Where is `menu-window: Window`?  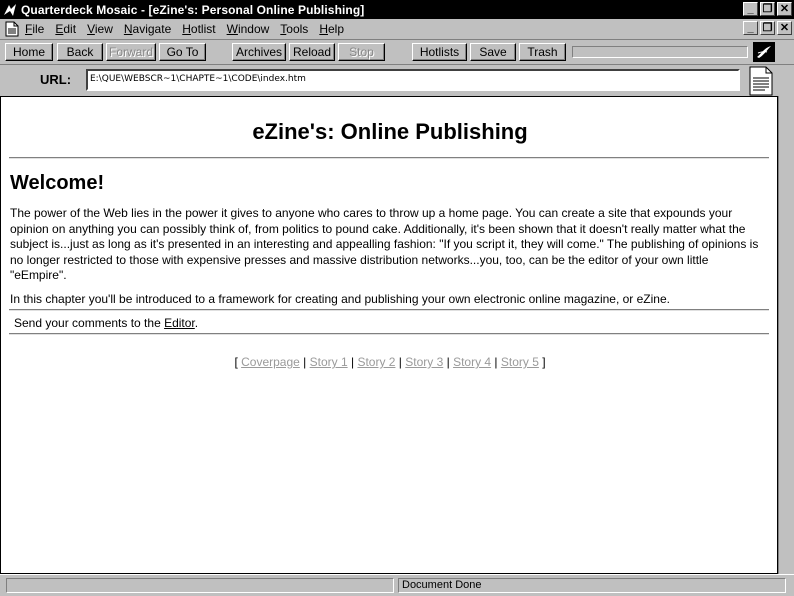
menu-window: Window is located at coordinates (248, 29).